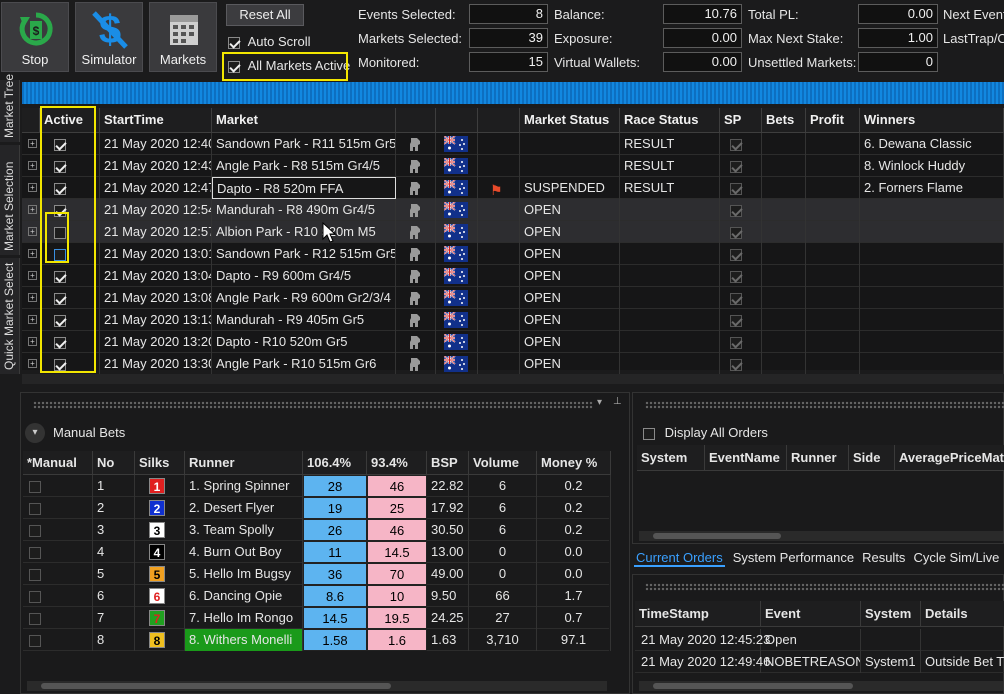  Describe the element at coordinates (821, 686) in the screenshot. I see `log-hscroll` at that location.